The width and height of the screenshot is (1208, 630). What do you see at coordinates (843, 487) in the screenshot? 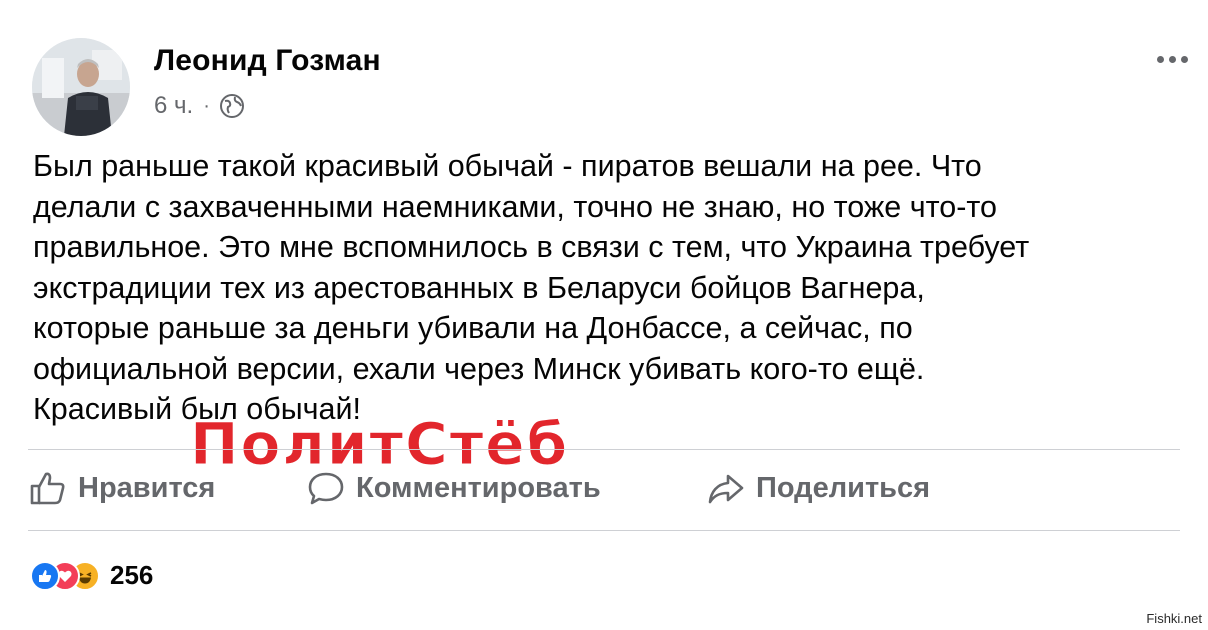
I see `share-label: Поделиться` at bounding box center [843, 487].